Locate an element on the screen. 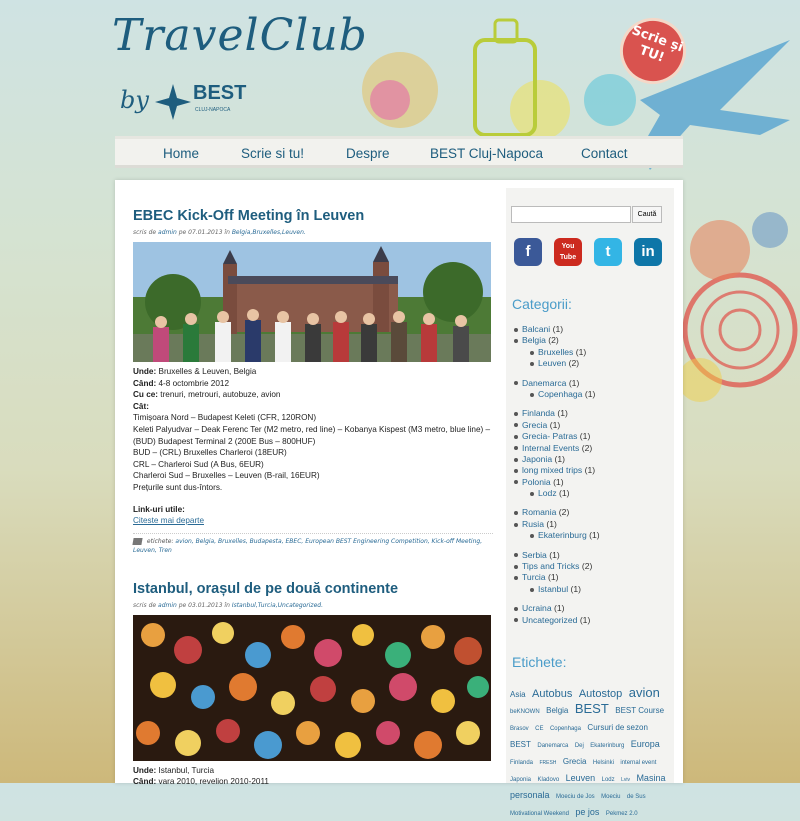 Image resolution: width=800 pixels, height=821 pixels. category-link: long mixed trips is located at coordinates (552, 470).